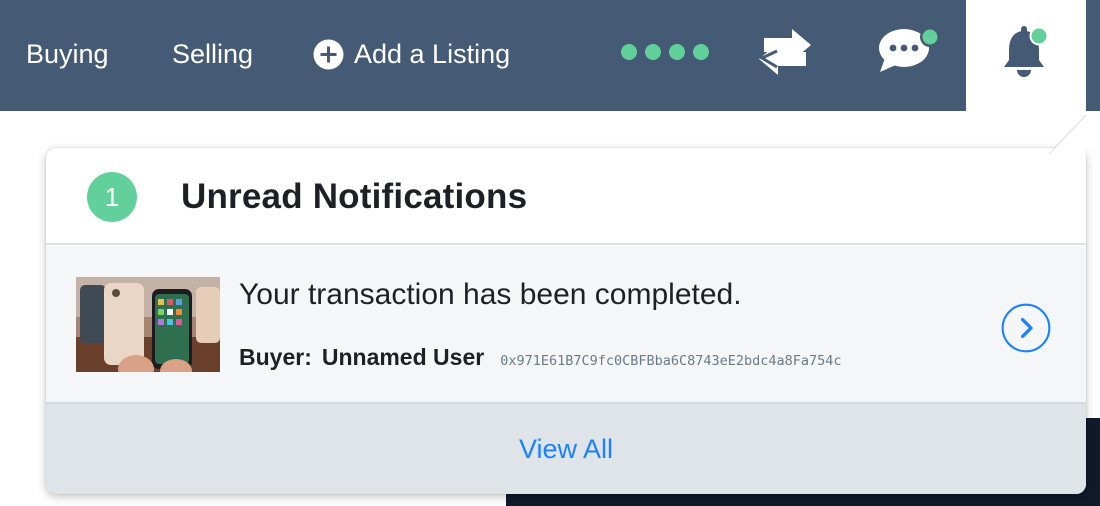 This screenshot has width=1100, height=506. I want to click on dropdown-title: Unread Notifications, so click(354, 196).